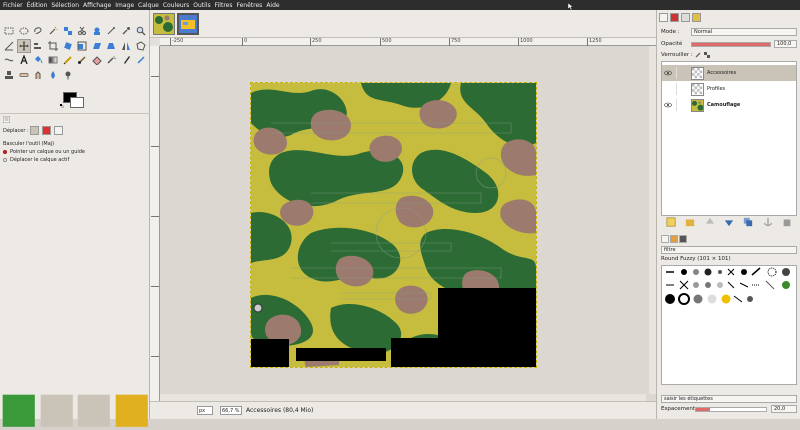 The width and height of the screenshot is (800, 430). Describe the element at coordinates (6, 119) in the screenshot. I see `tool-options-tab-icon` at that location.